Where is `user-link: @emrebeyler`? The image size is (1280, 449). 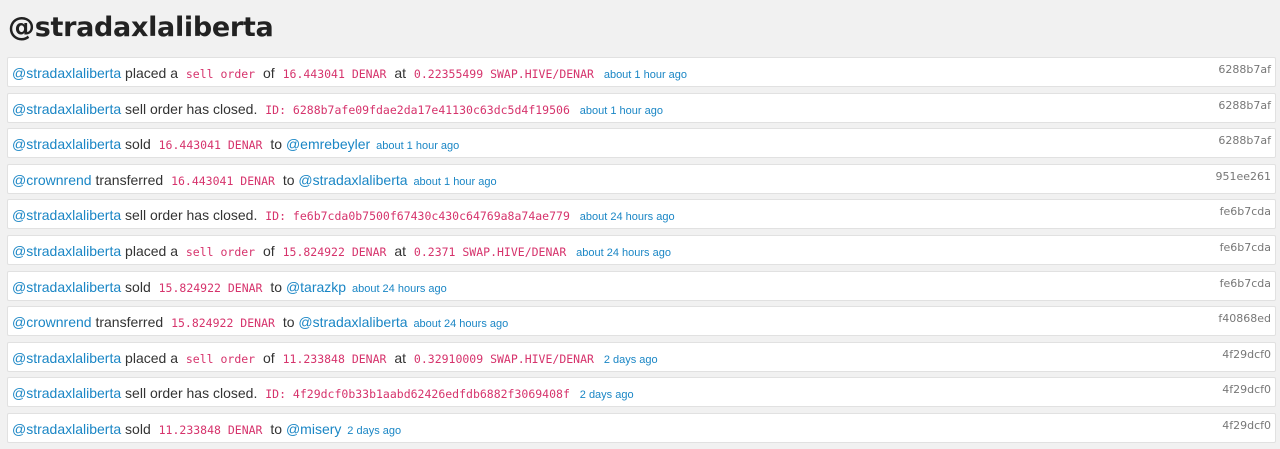
user-link: @emrebeyler is located at coordinates (328, 144).